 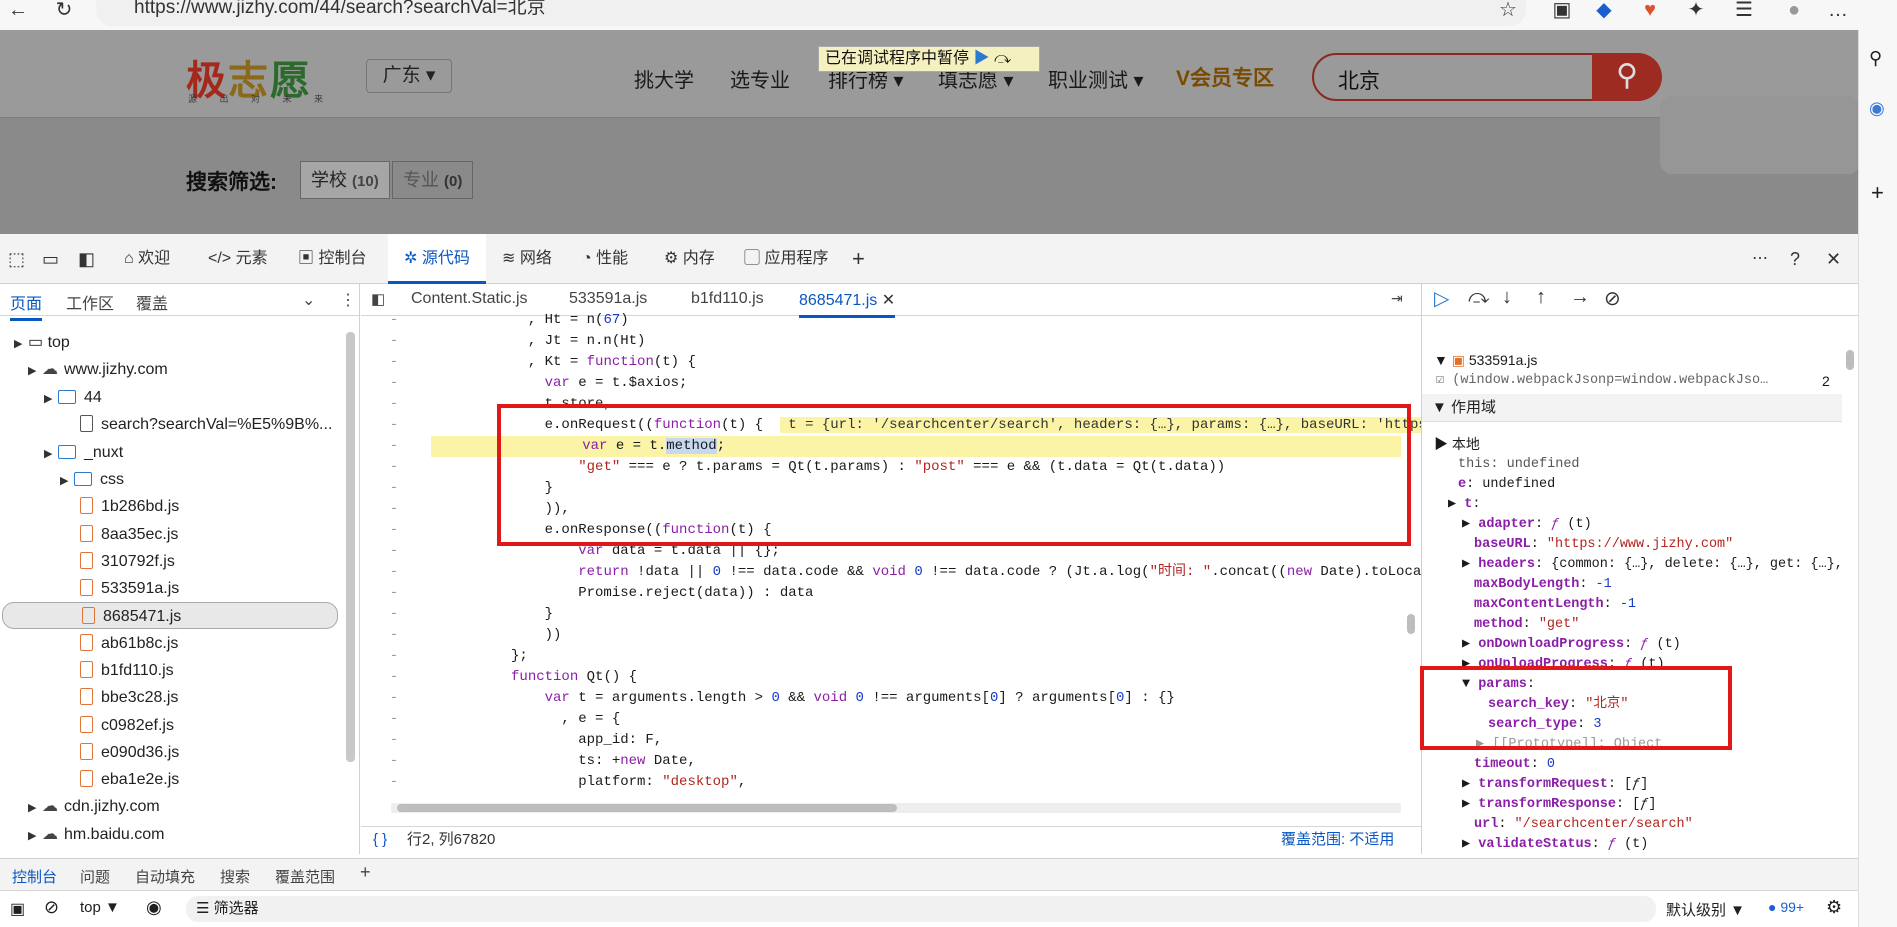 What do you see at coordinates (170, 752) in the screenshot?
I see `tree-item: e090d36.js` at bounding box center [170, 752].